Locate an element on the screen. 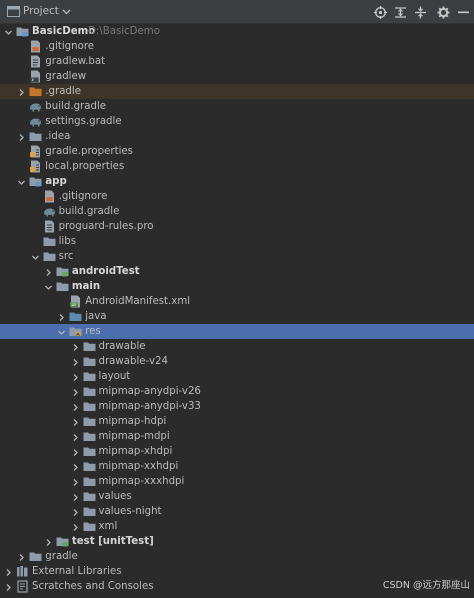 The height and width of the screenshot is (598, 474). tree-item-label: .gitignore is located at coordinates (70, 46).